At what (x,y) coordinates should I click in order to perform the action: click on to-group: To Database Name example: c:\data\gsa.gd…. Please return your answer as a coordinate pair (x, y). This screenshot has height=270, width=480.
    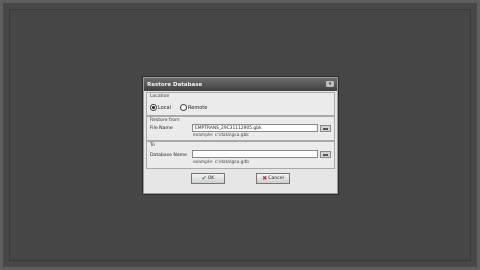
    Looking at the image, I should click on (240, 155).